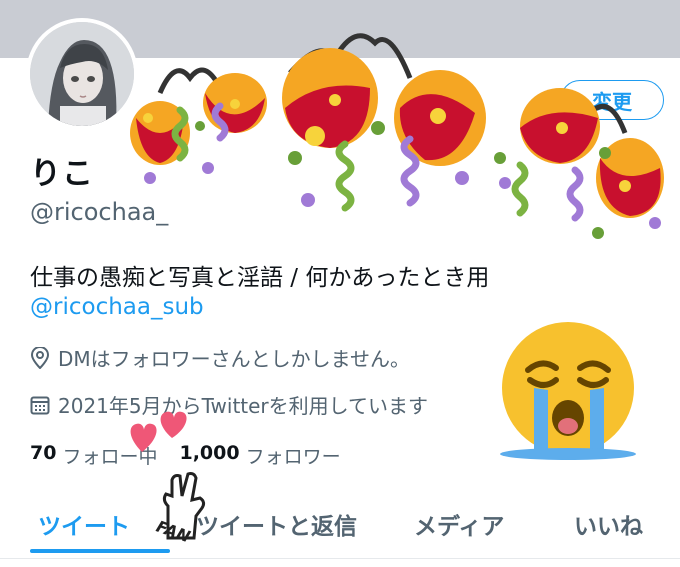 Image resolution: width=680 pixels, height=567 pixels. What do you see at coordinates (84, 524) in the screenshot?
I see `tab-tweets: ツイート` at bounding box center [84, 524].